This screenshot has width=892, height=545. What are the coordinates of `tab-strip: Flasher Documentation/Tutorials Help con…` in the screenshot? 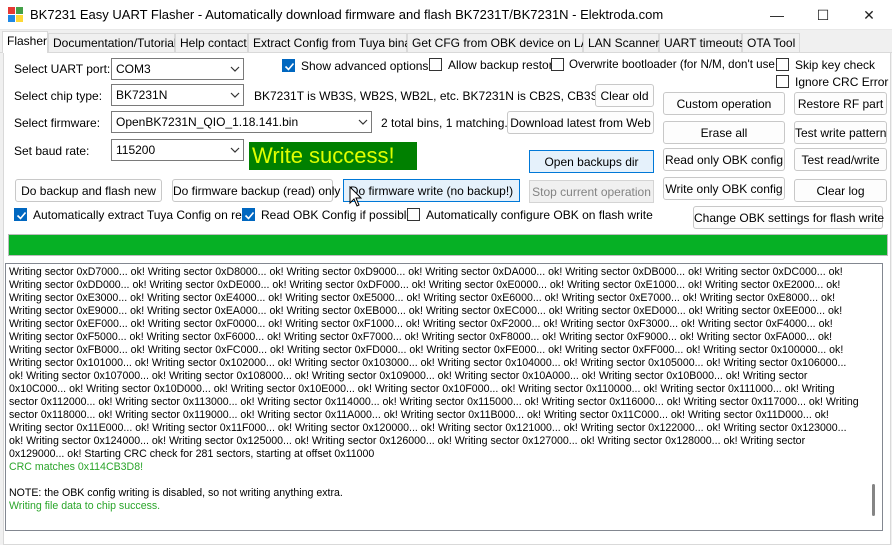 It's located at (446, 42).